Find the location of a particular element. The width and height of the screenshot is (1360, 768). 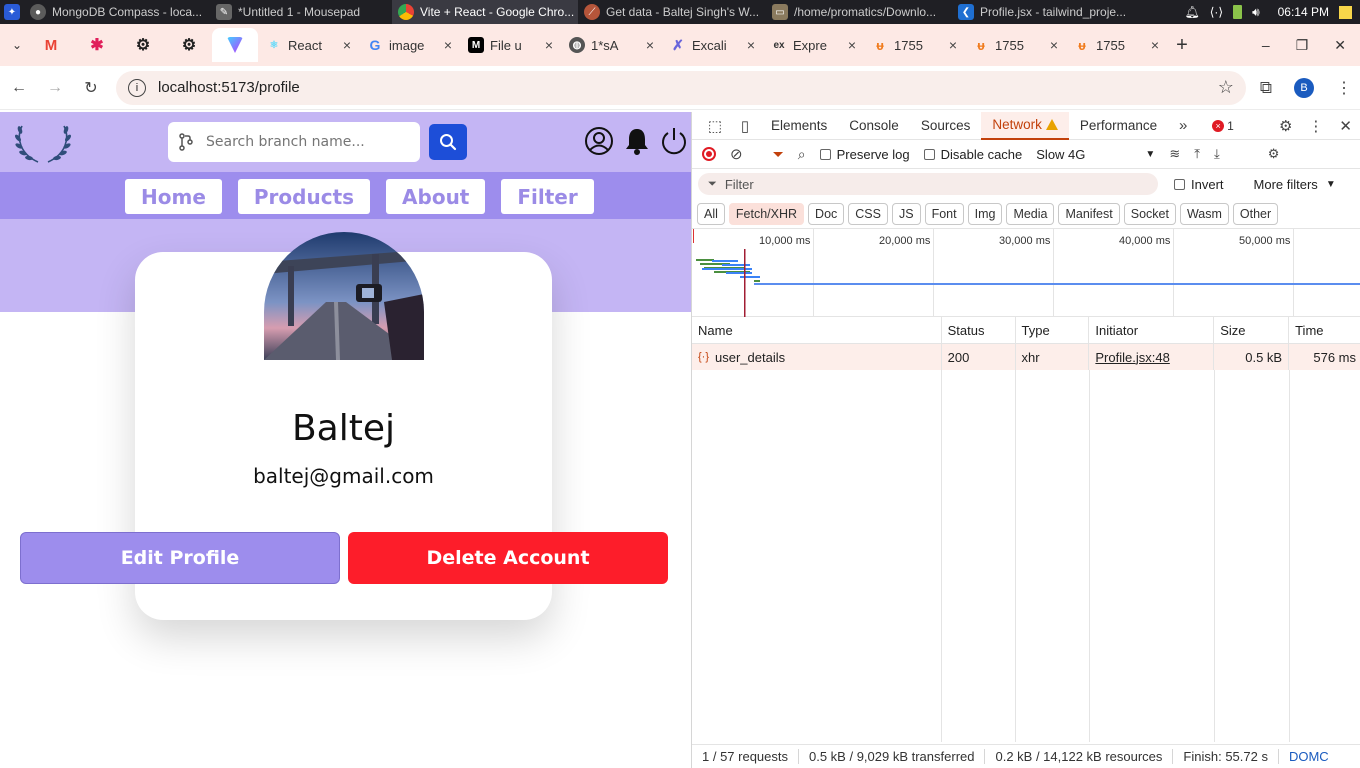

tab-console: Console is located at coordinates (874, 126).